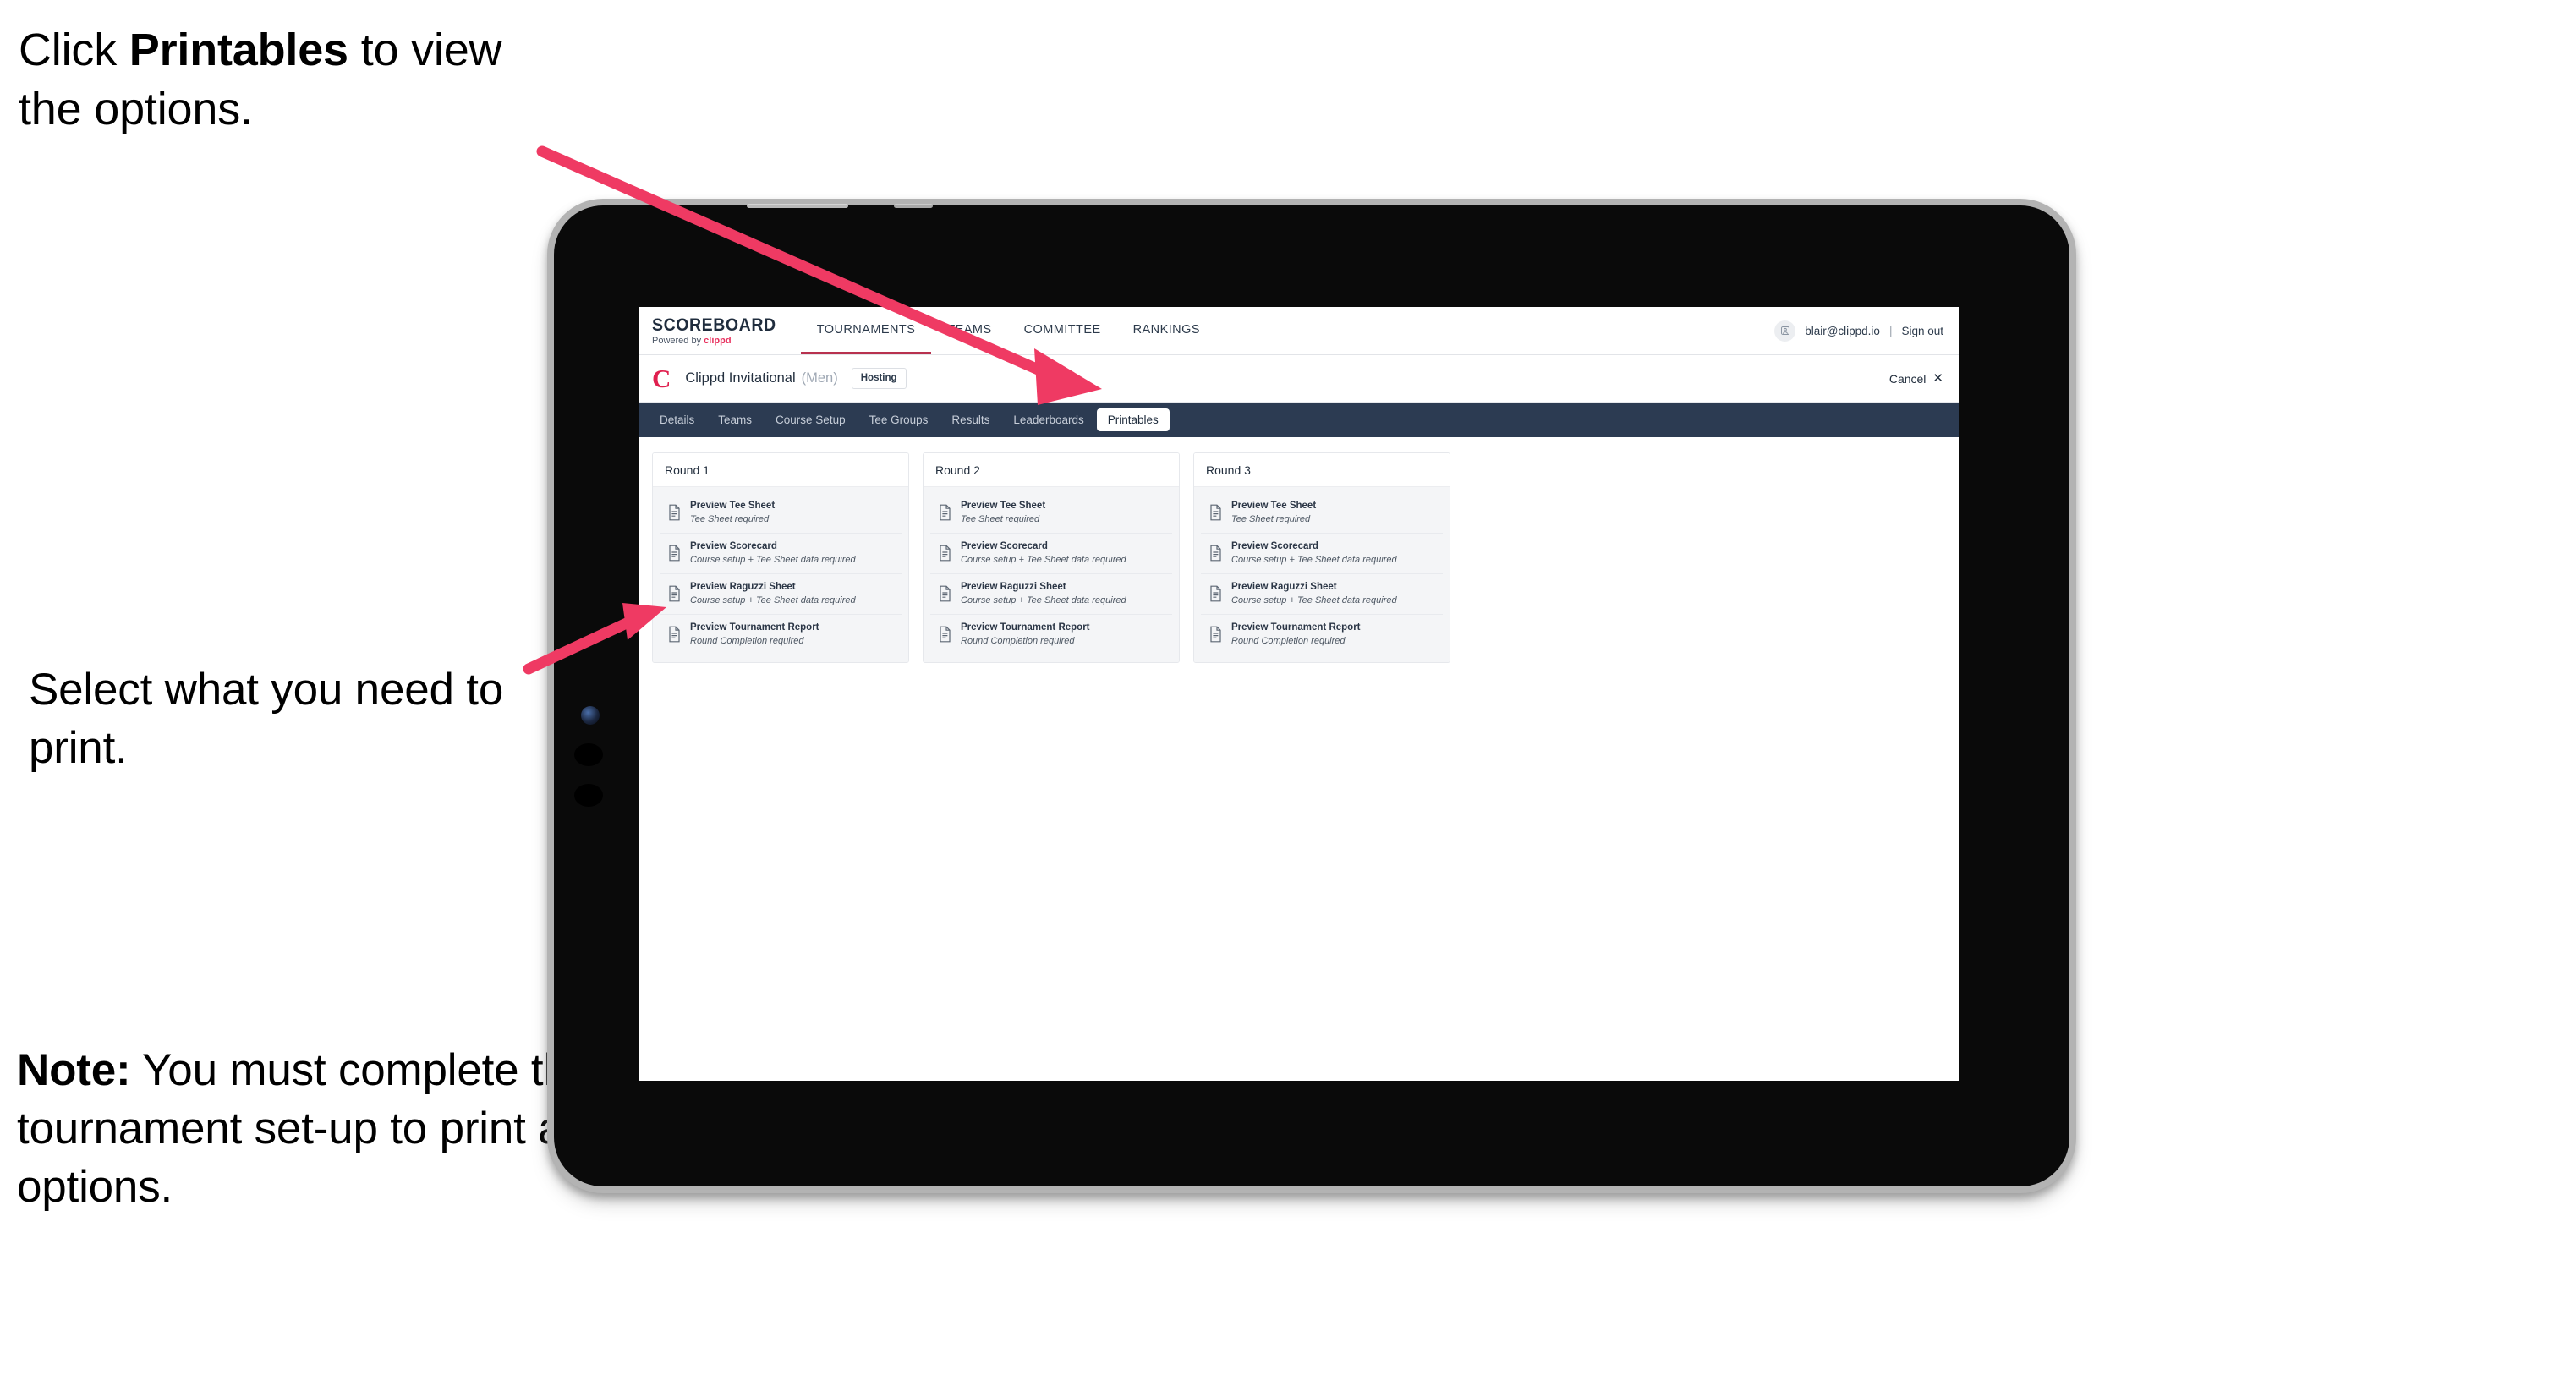 The width and height of the screenshot is (2576, 1386). I want to click on nav-tournaments: TOURNAMENTS, so click(866, 330).